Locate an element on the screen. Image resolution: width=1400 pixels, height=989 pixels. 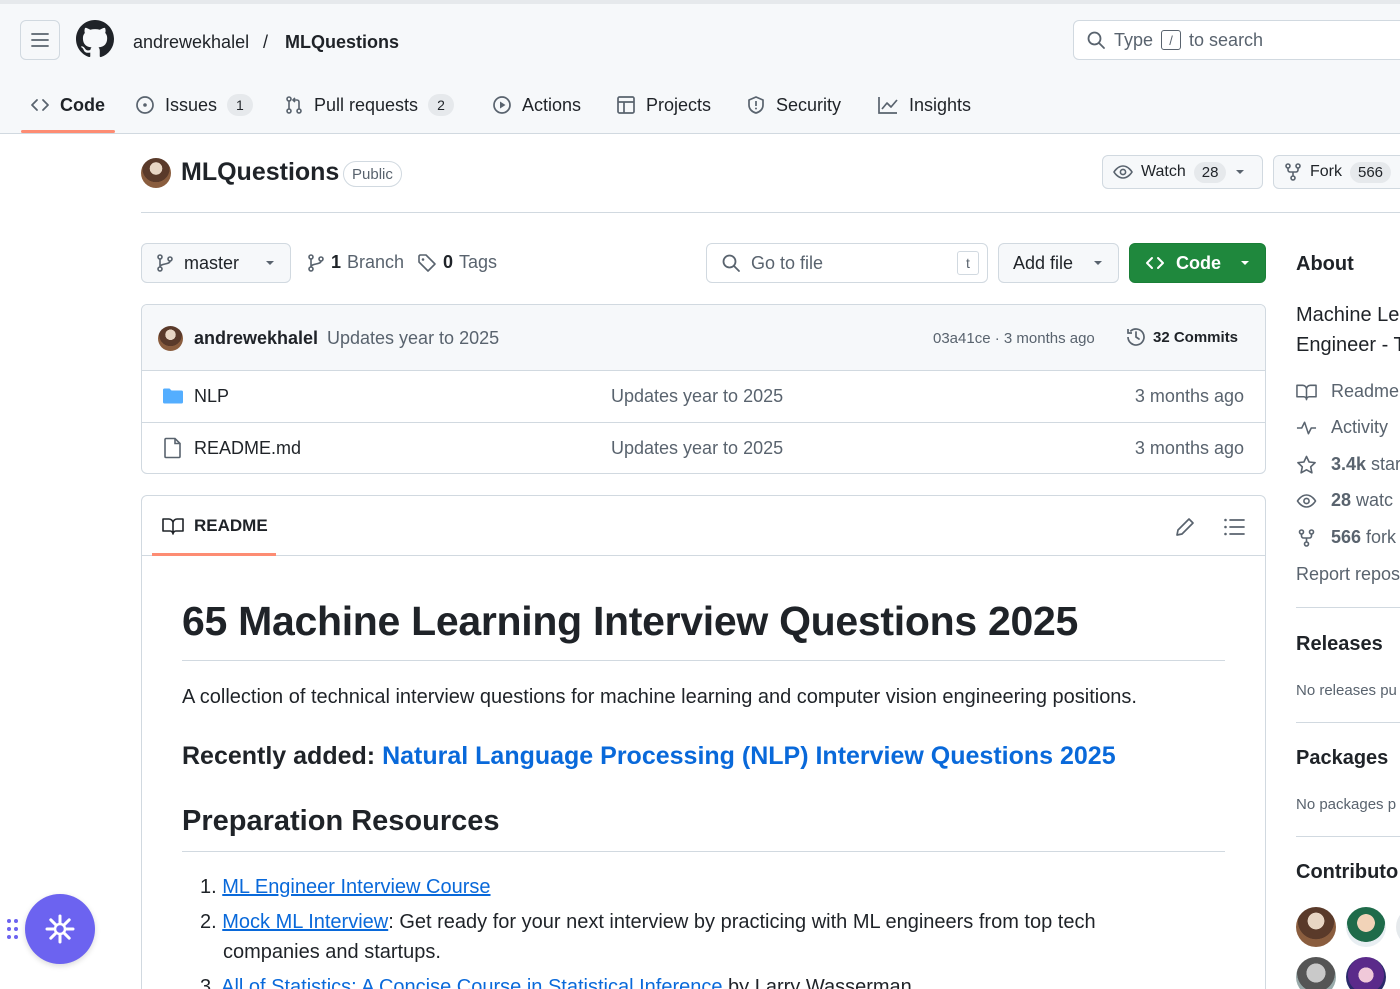
tab-projects: Projects is located at coordinates (663, 105).